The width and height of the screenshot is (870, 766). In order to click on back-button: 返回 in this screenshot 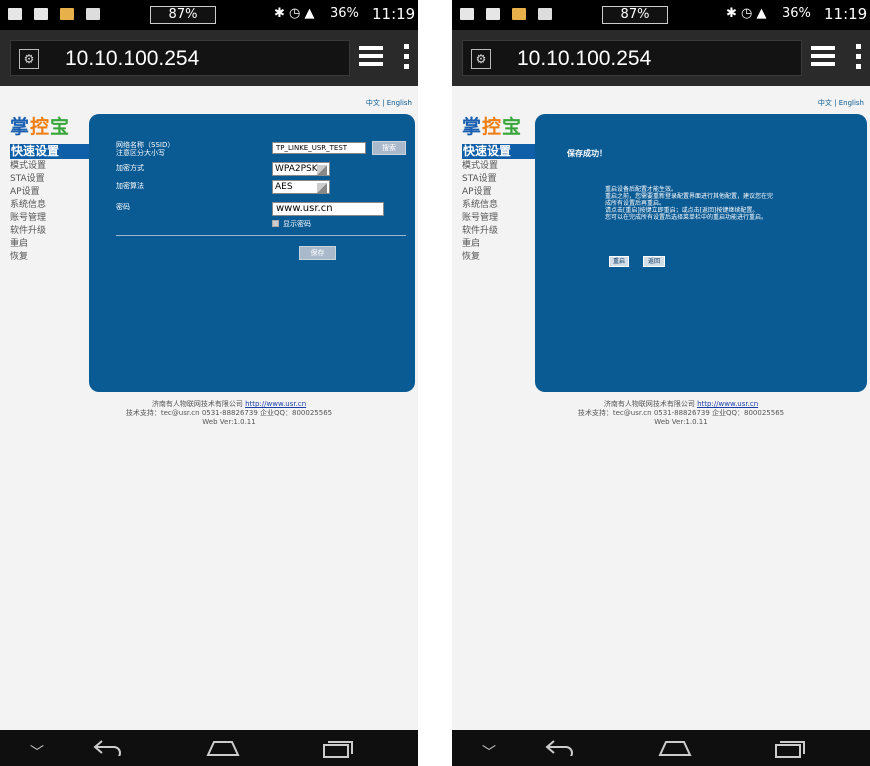, I will do `click(654, 261)`.